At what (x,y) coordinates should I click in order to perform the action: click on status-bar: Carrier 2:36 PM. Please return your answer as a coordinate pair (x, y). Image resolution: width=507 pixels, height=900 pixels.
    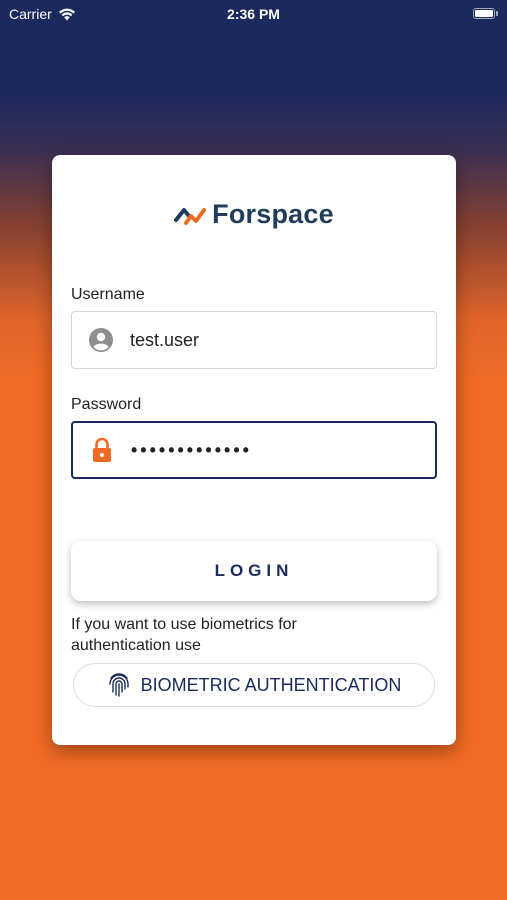
    Looking at the image, I should click on (253, 14).